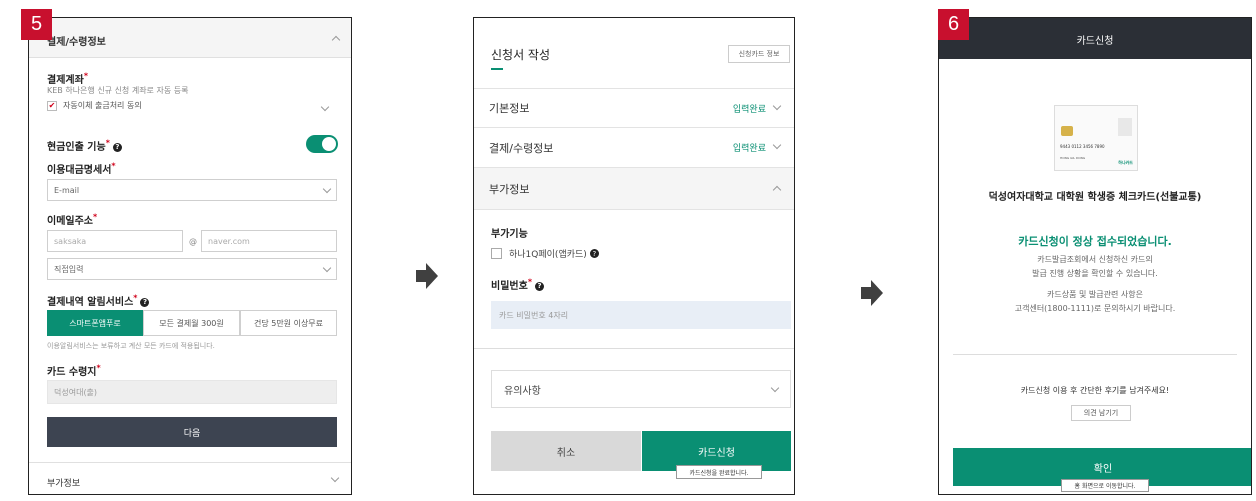 Image resolution: width=1256 pixels, height=501 pixels. What do you see at coordinates (509, 108) in the screenshot?
I see `row-label: 기본정보` at bounding box center [509, 108].